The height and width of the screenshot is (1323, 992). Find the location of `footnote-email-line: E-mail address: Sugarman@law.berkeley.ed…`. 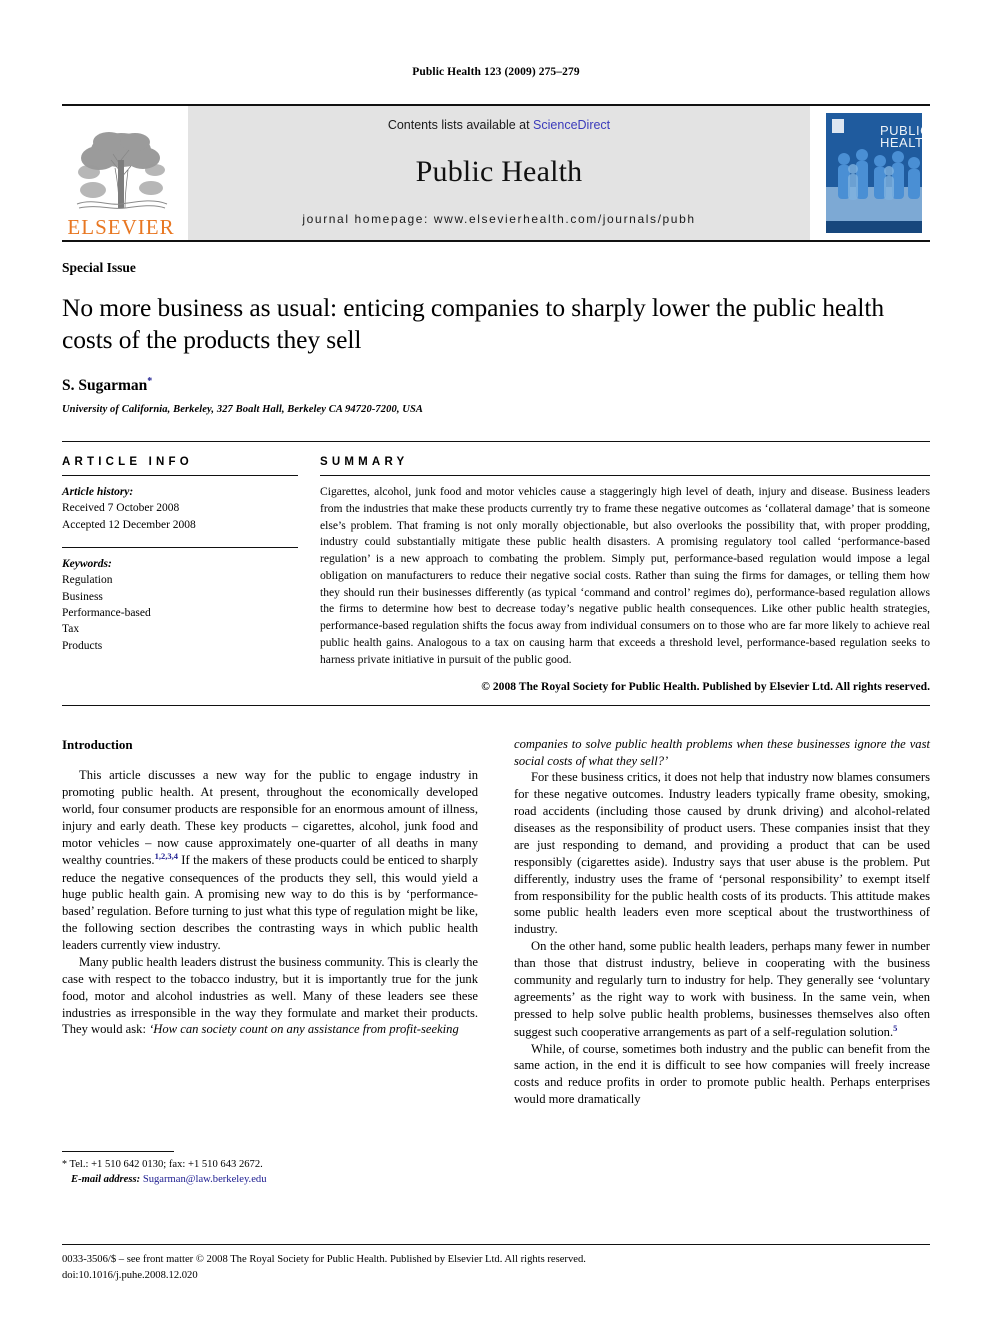

footnote-email-line: E-mail address: Sugarman@law.berkeley.ed… is located at coordinates (270, 1180).